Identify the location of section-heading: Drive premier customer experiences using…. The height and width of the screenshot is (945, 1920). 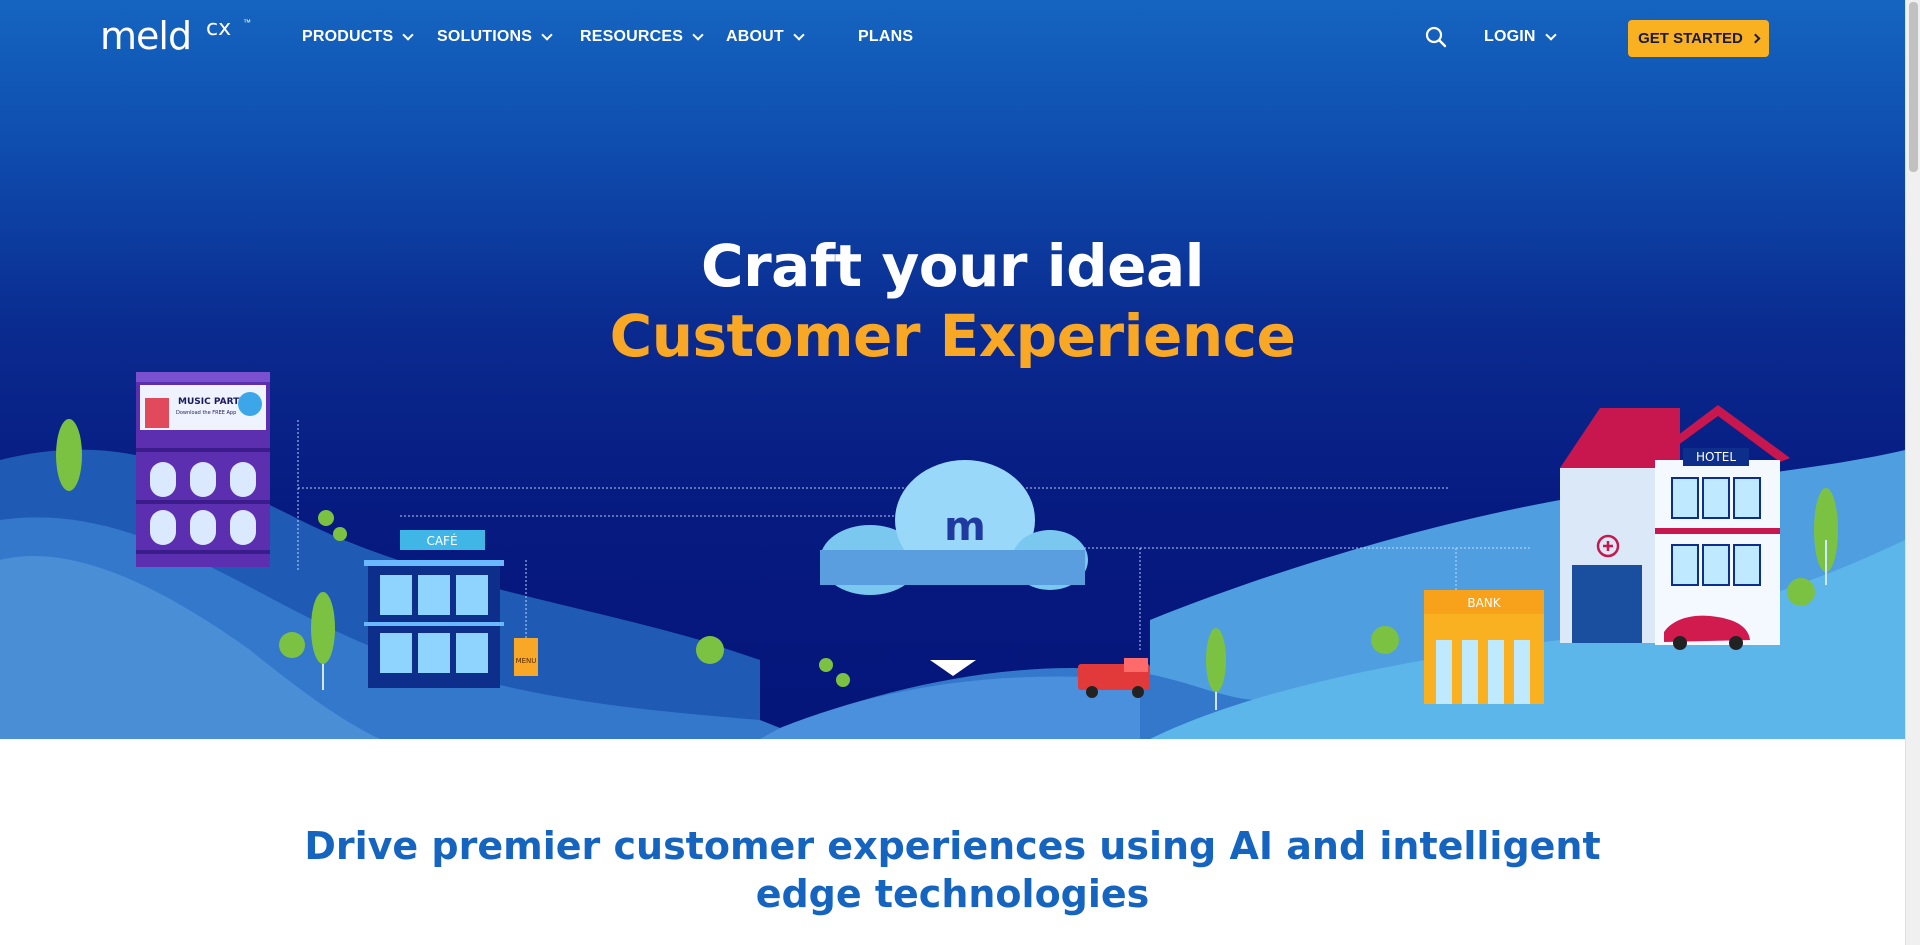
(952, 870).